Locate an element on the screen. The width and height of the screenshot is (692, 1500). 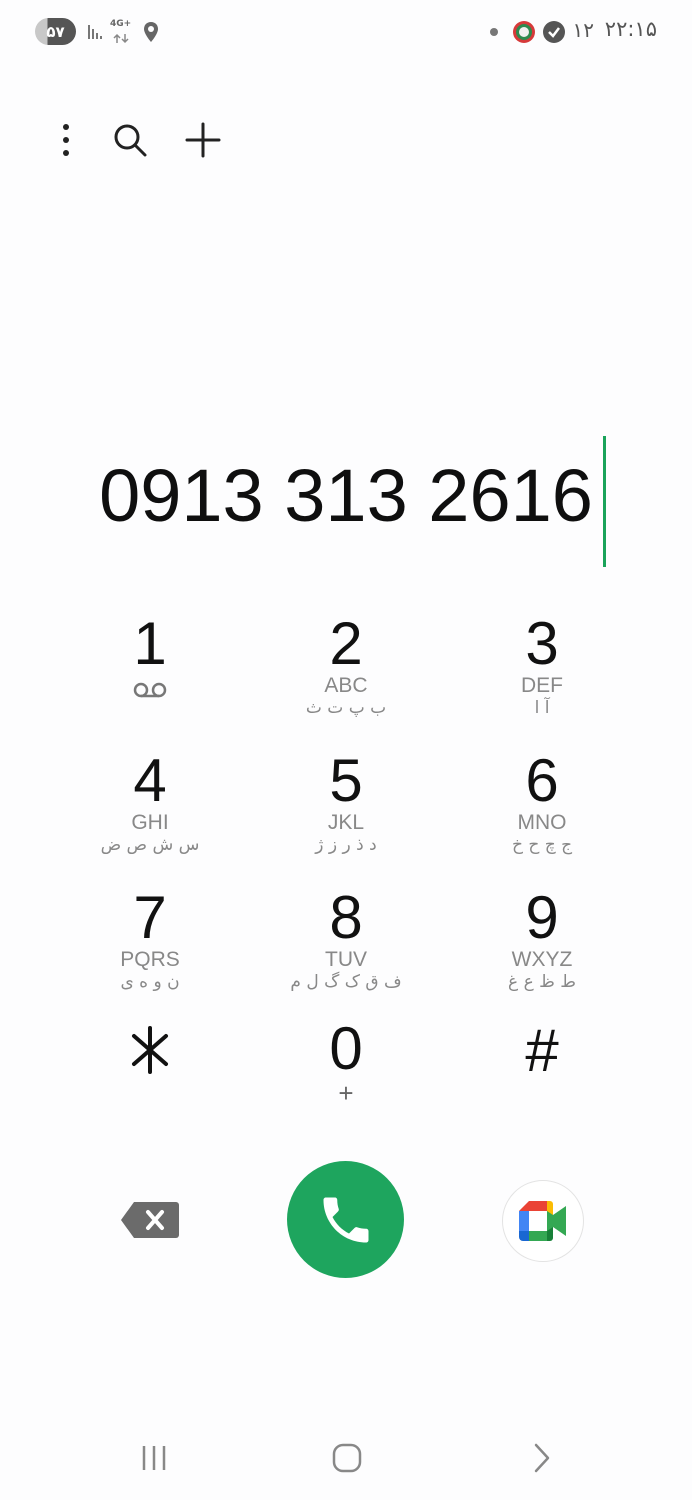
more-vert-icon is located at coordinates (66, 140).